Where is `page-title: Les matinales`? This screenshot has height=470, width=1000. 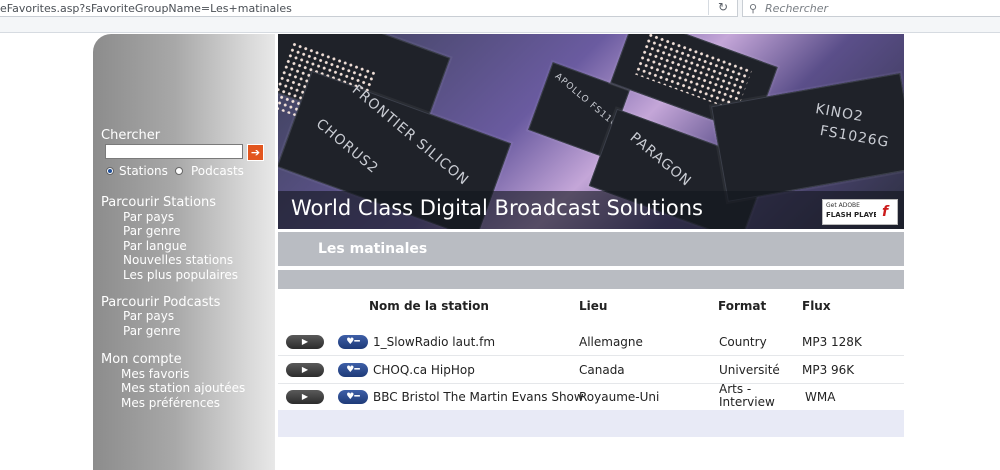 page-title: Les matinales is located at coordinates (373, 249).